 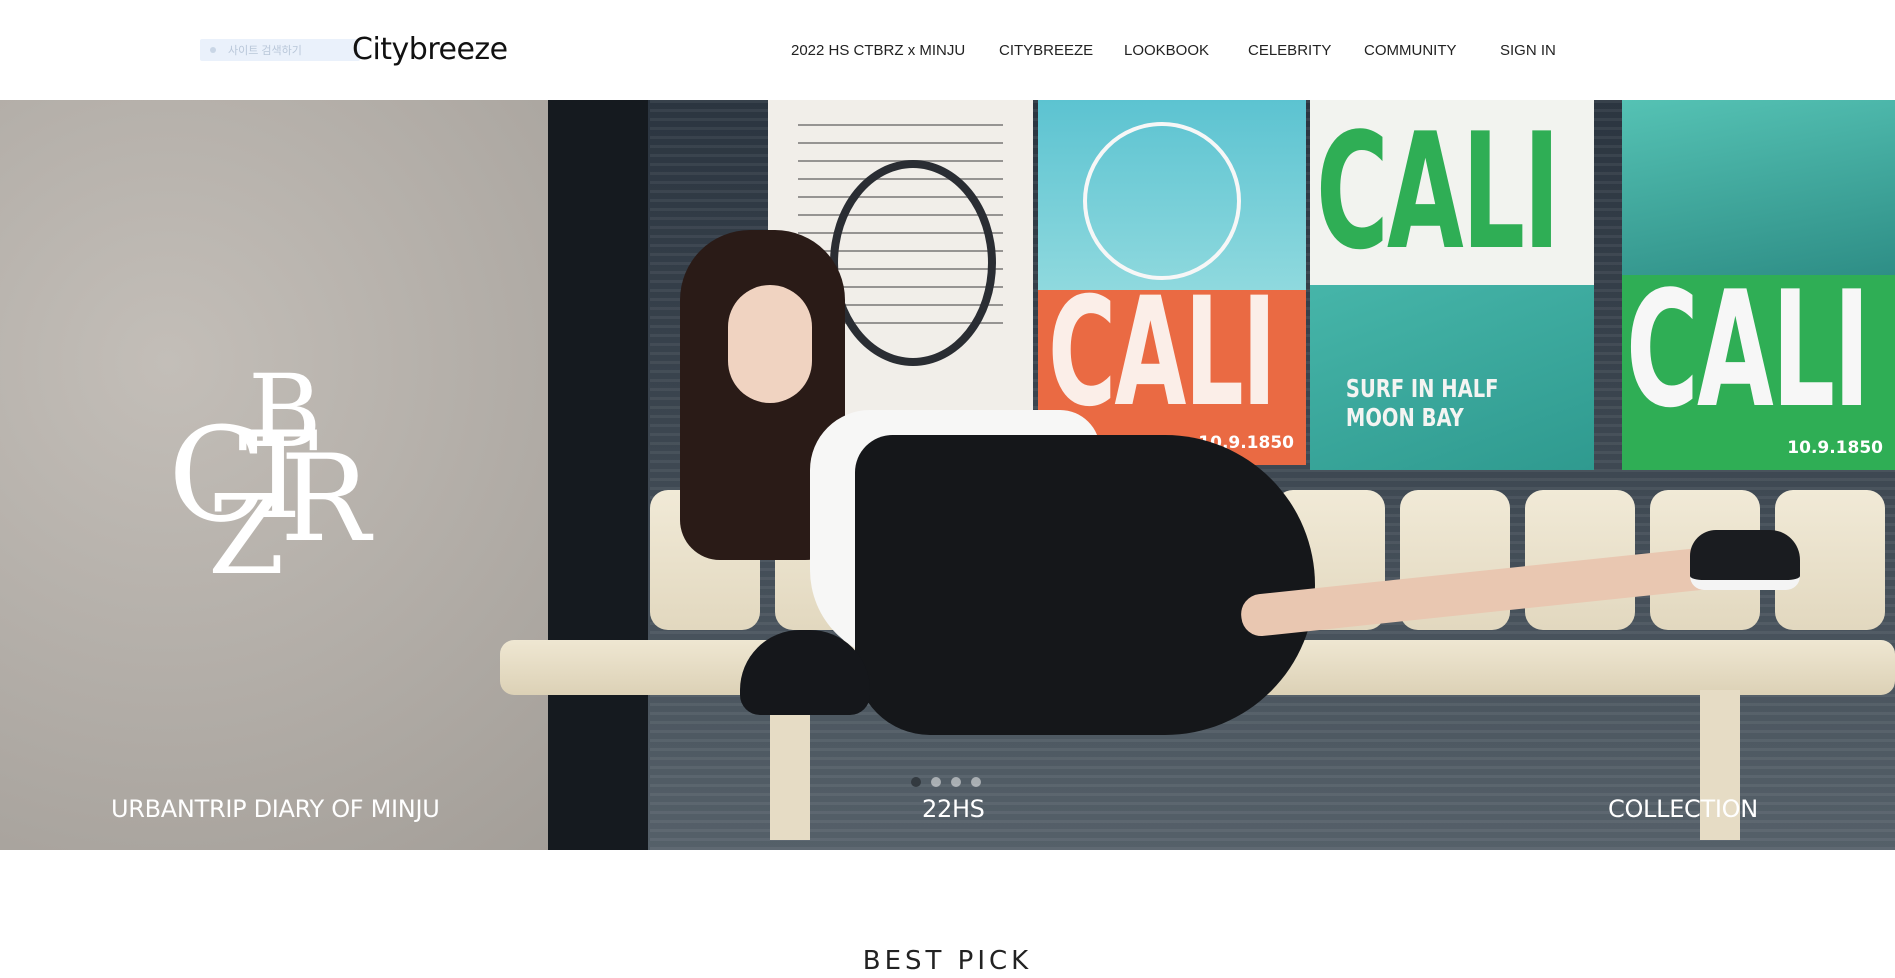 What do you see at coordinates (770, 344) in the screenshot?
I see `model-face` at bounding box center [770, 344].